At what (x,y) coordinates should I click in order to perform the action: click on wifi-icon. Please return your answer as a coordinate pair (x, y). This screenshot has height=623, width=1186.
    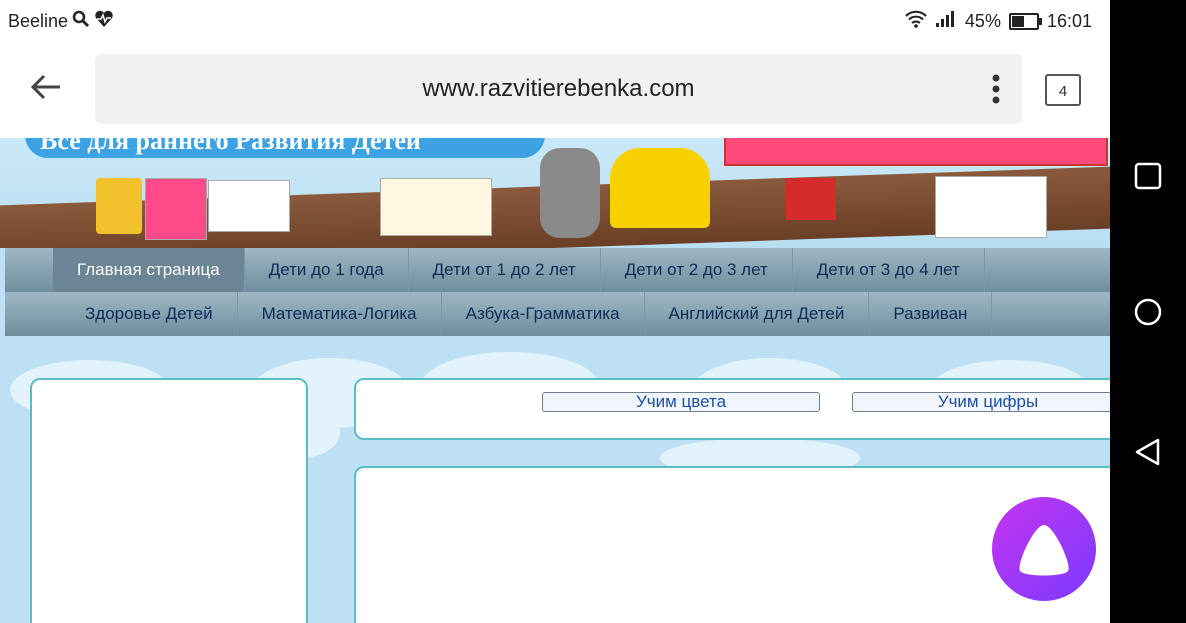
    Looking at the image, I should click on (916, 21).